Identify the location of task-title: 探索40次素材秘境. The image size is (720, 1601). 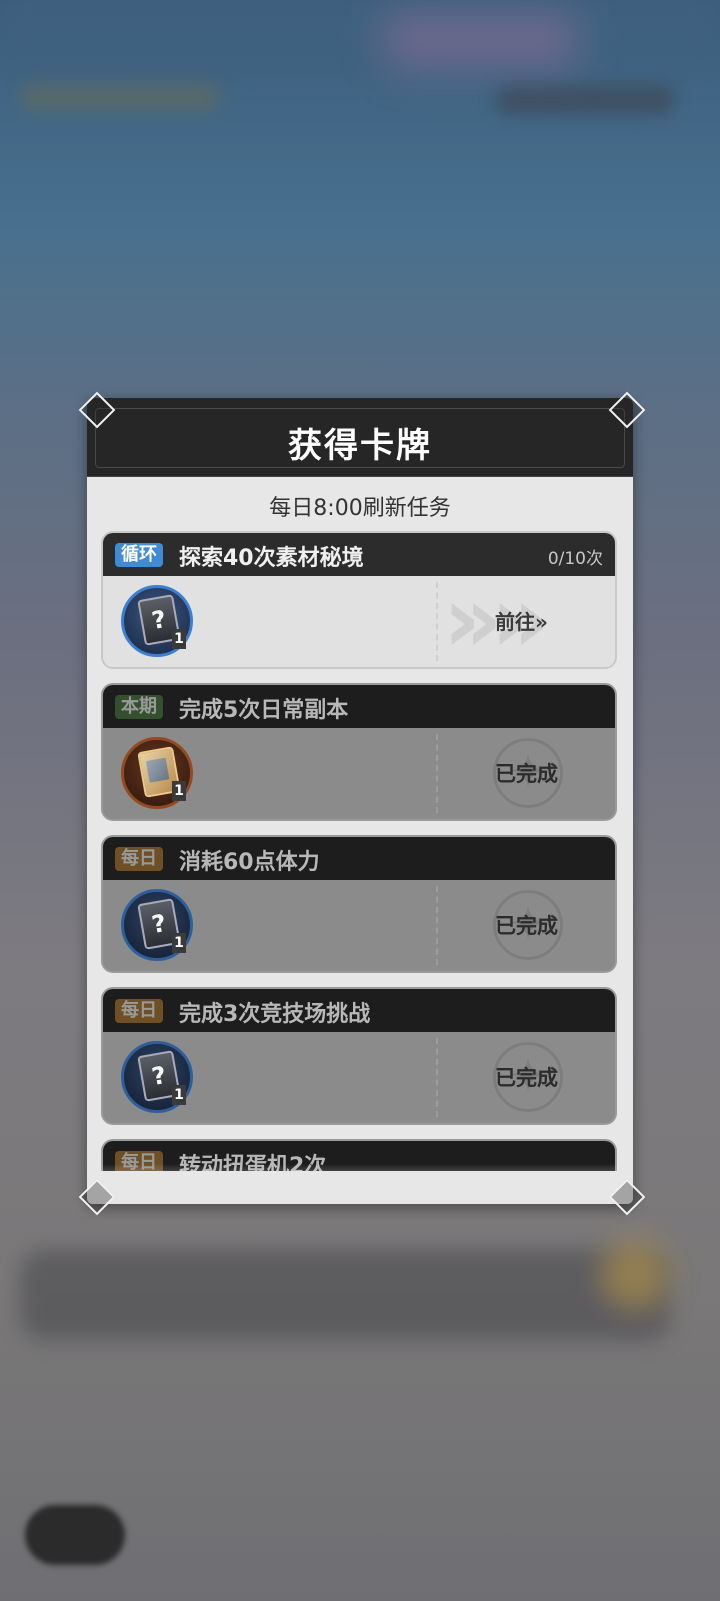
(271, 558).